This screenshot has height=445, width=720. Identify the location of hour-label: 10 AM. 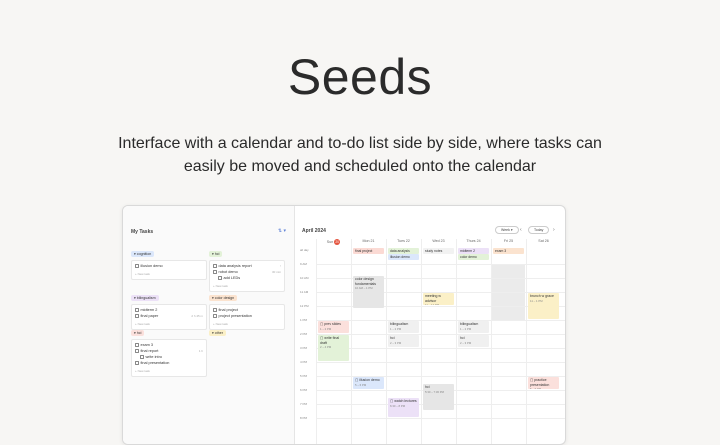
(304, 278).